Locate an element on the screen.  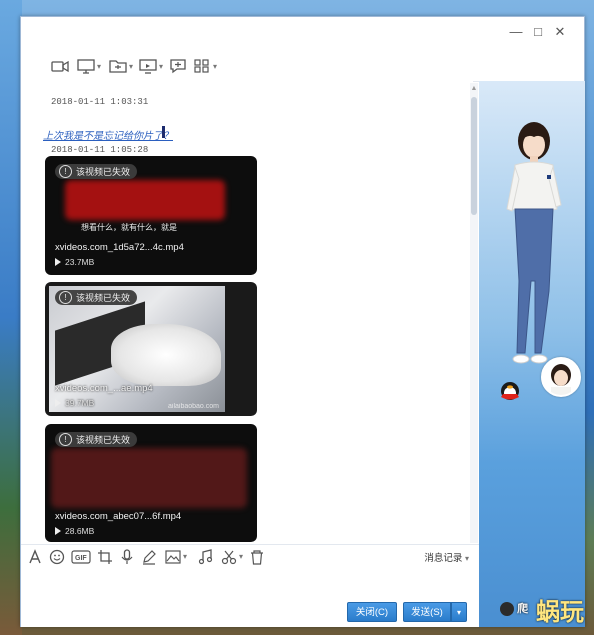
send-bar: 关闭(C) 发送(S) ▾ is located at coordinates (250, 612).